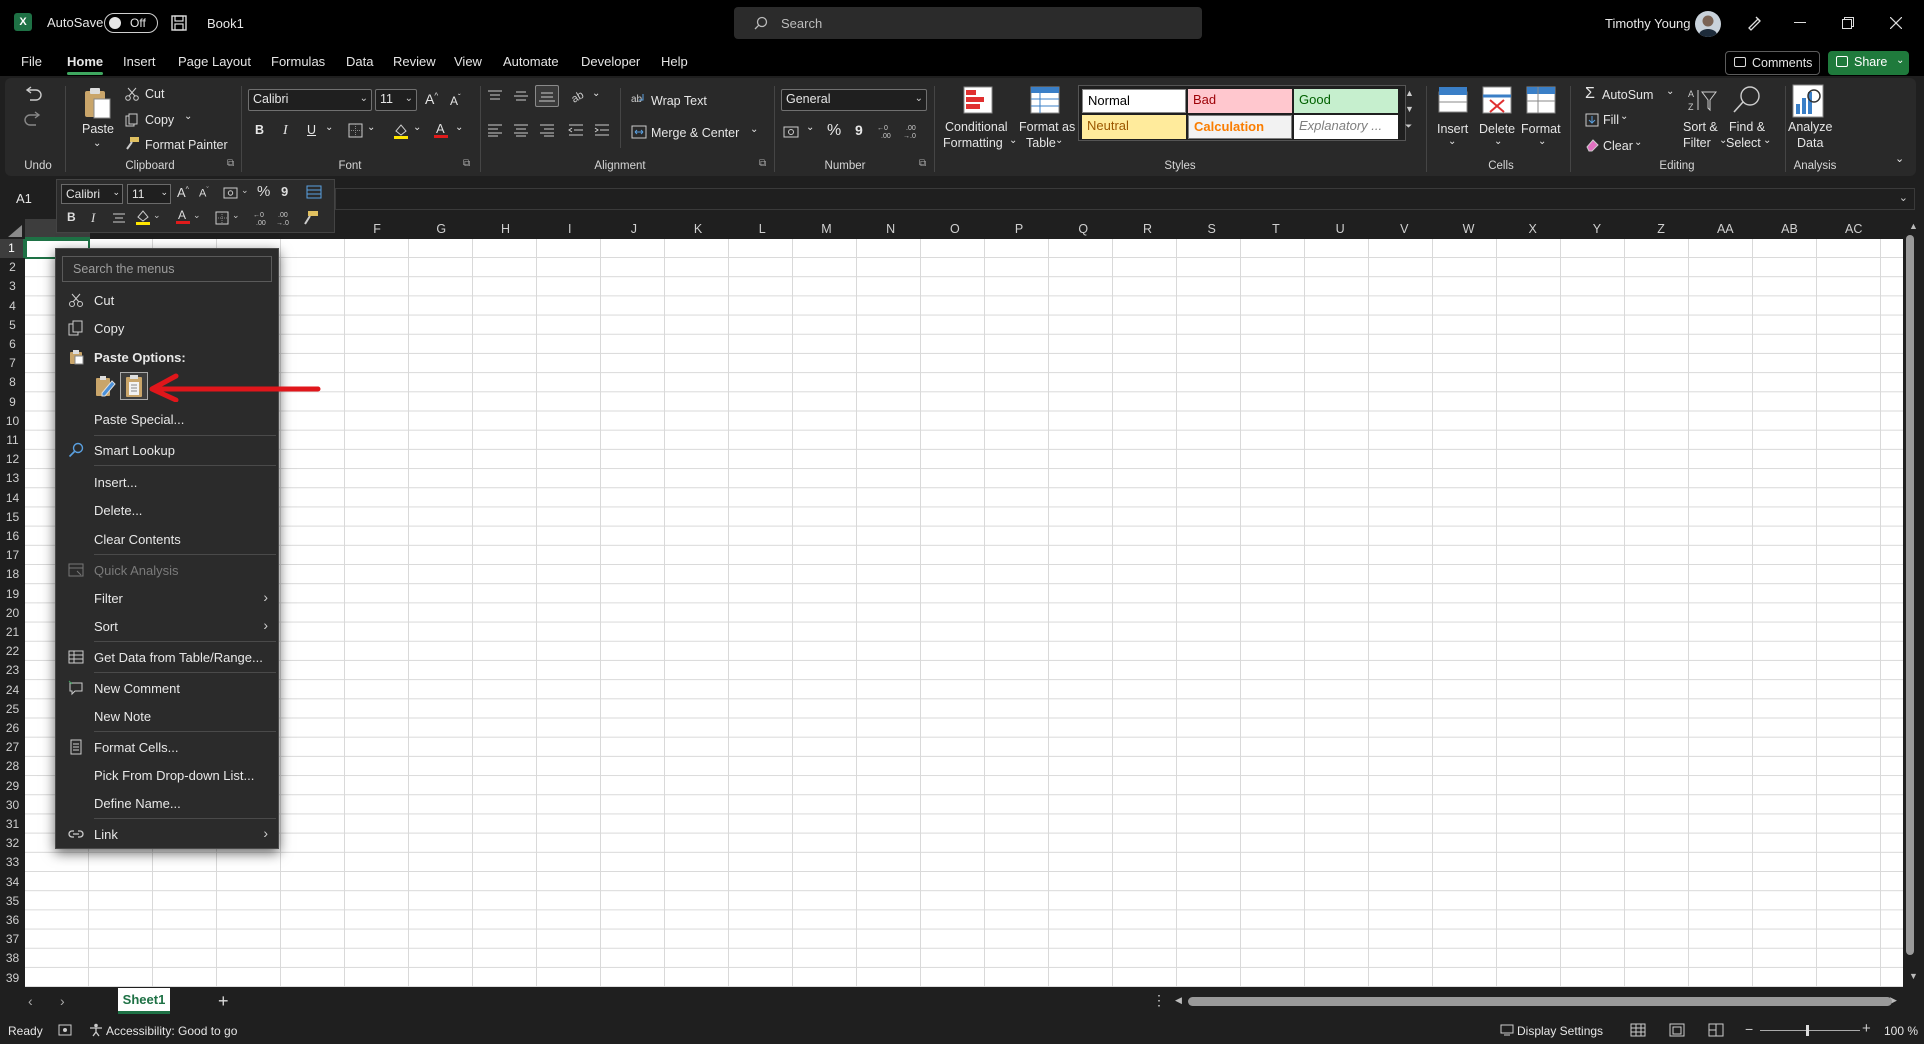 Image resolution: width=1924 pixels, height=1044 pixels. Describe the element at coordinates (167, 269) in the screenshot. I see `menu-search-input: Search the menus` at that location.